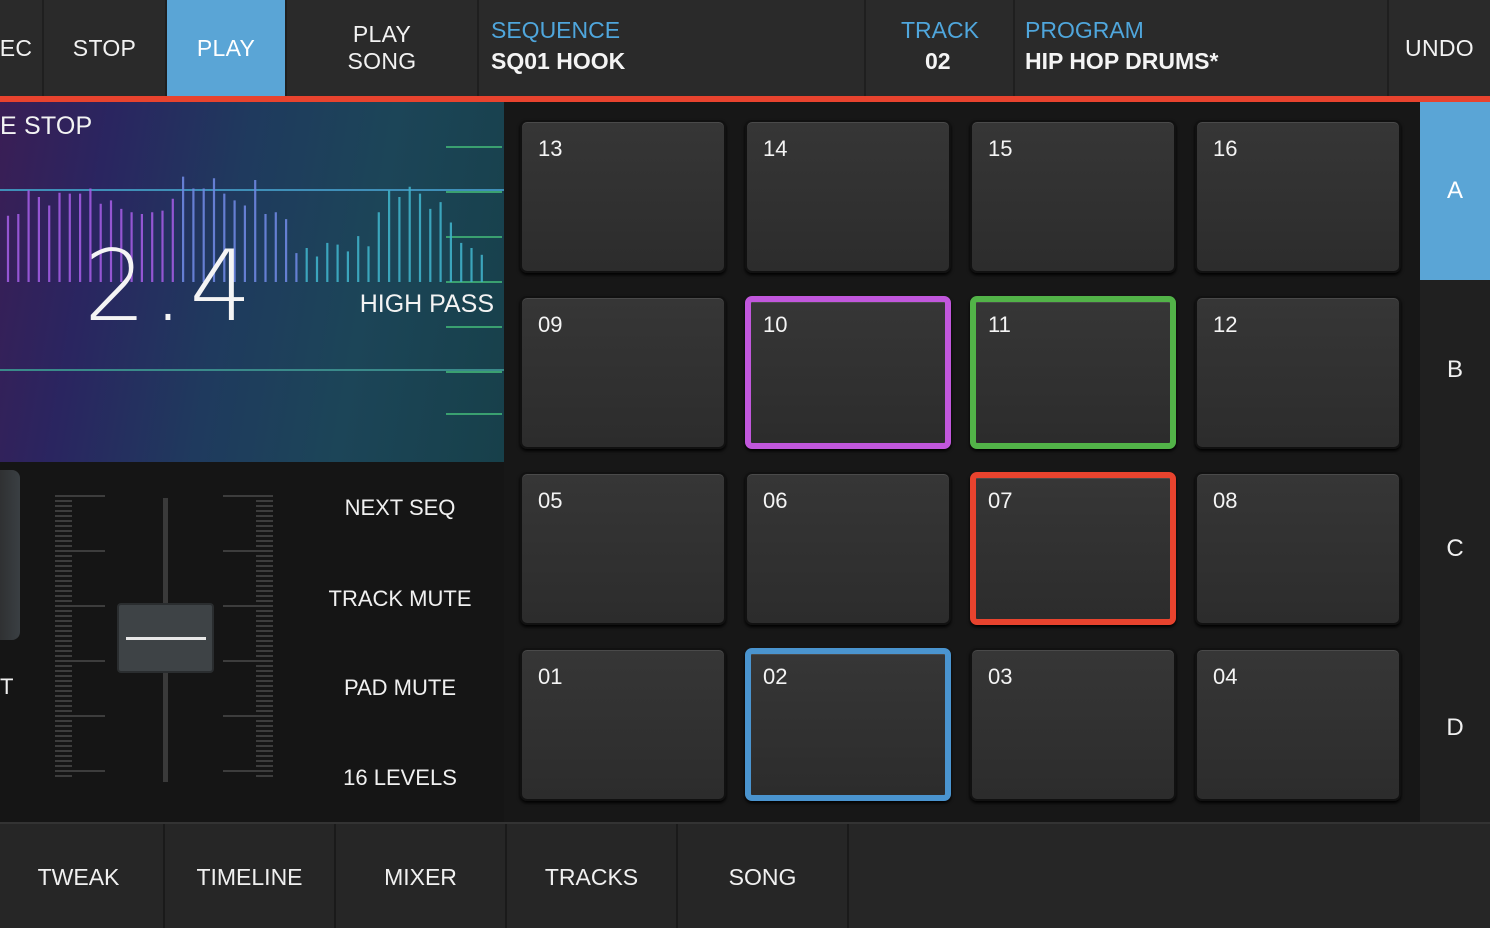 The height and width of the screenshot is (928, 1490). I want to click on pad-13: 13, so click(623, 196).